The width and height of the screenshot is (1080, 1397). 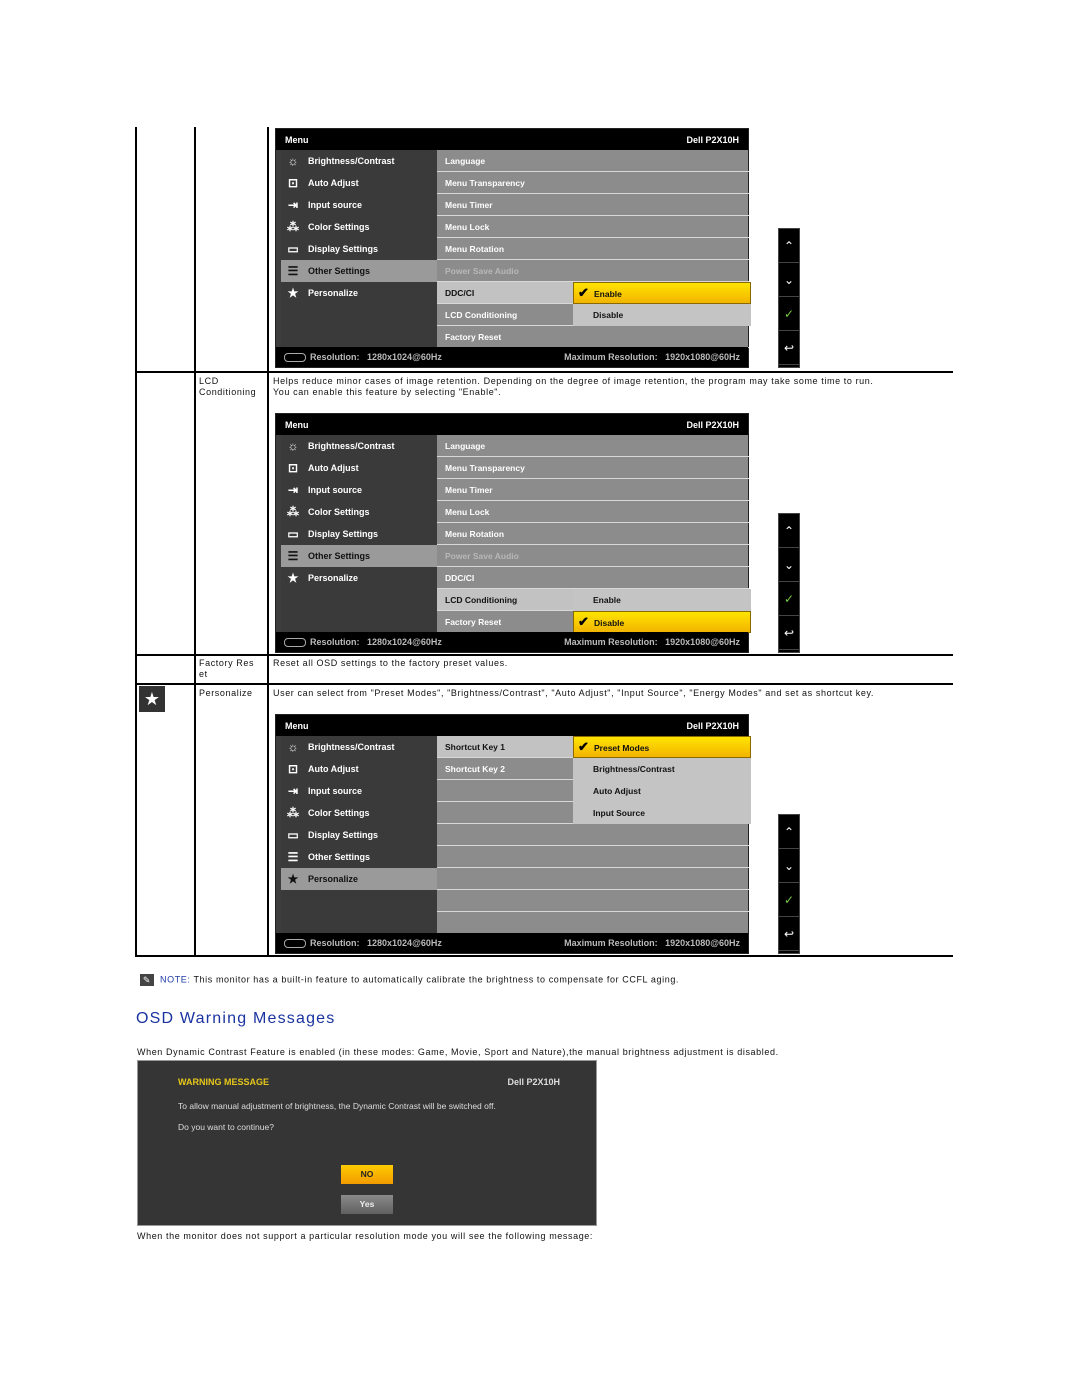 I want to click on osd-option-label: Disable, so click(x=608, y=315).